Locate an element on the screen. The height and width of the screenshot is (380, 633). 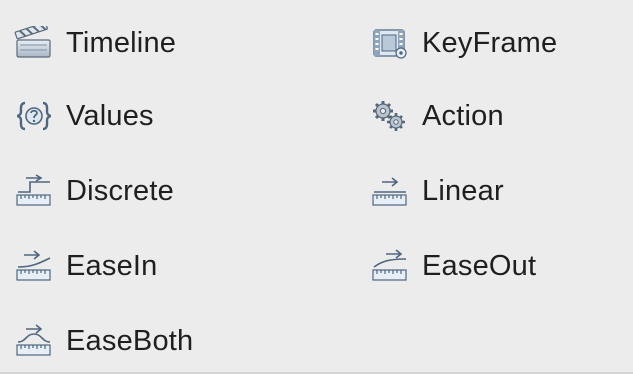
ruler-linear-icon is located at coordinates (393, 191).